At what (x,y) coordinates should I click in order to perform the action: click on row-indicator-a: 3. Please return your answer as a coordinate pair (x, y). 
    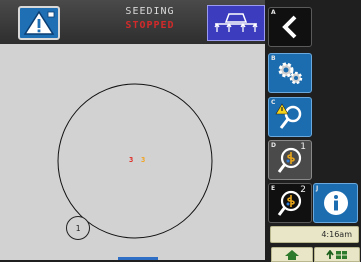
    Looking at the image, I should click on (131, 160).